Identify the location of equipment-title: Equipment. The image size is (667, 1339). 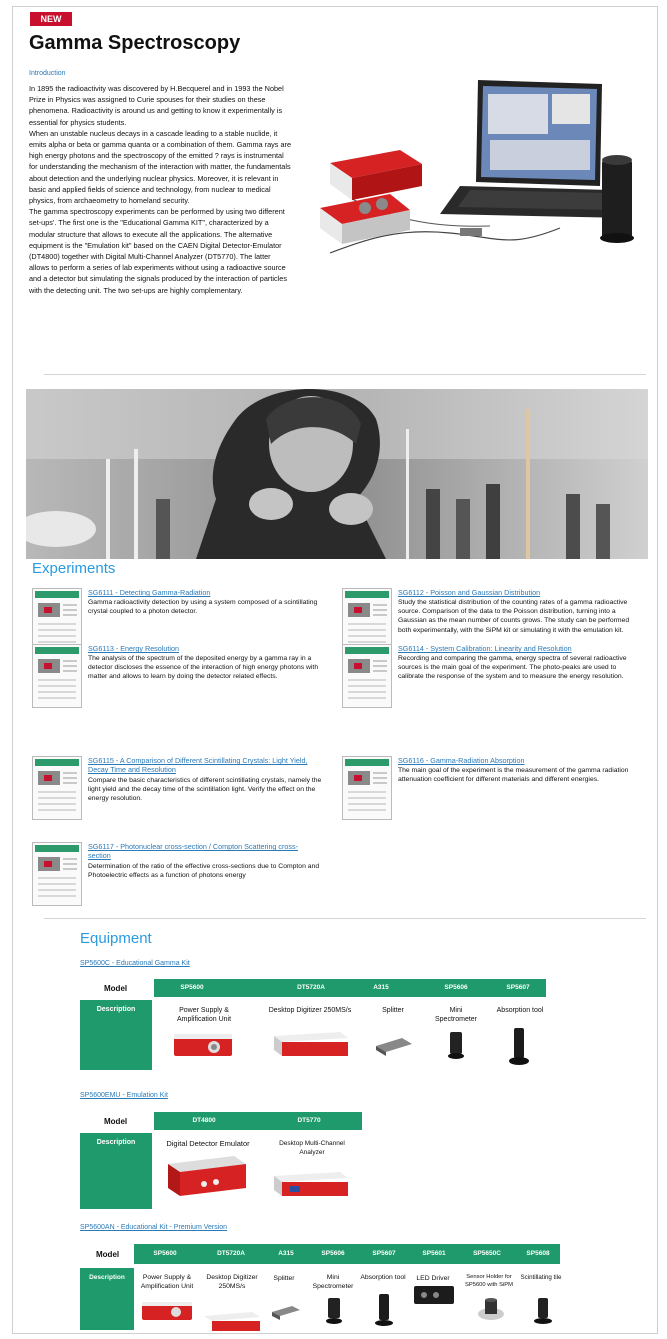
(116, 938).